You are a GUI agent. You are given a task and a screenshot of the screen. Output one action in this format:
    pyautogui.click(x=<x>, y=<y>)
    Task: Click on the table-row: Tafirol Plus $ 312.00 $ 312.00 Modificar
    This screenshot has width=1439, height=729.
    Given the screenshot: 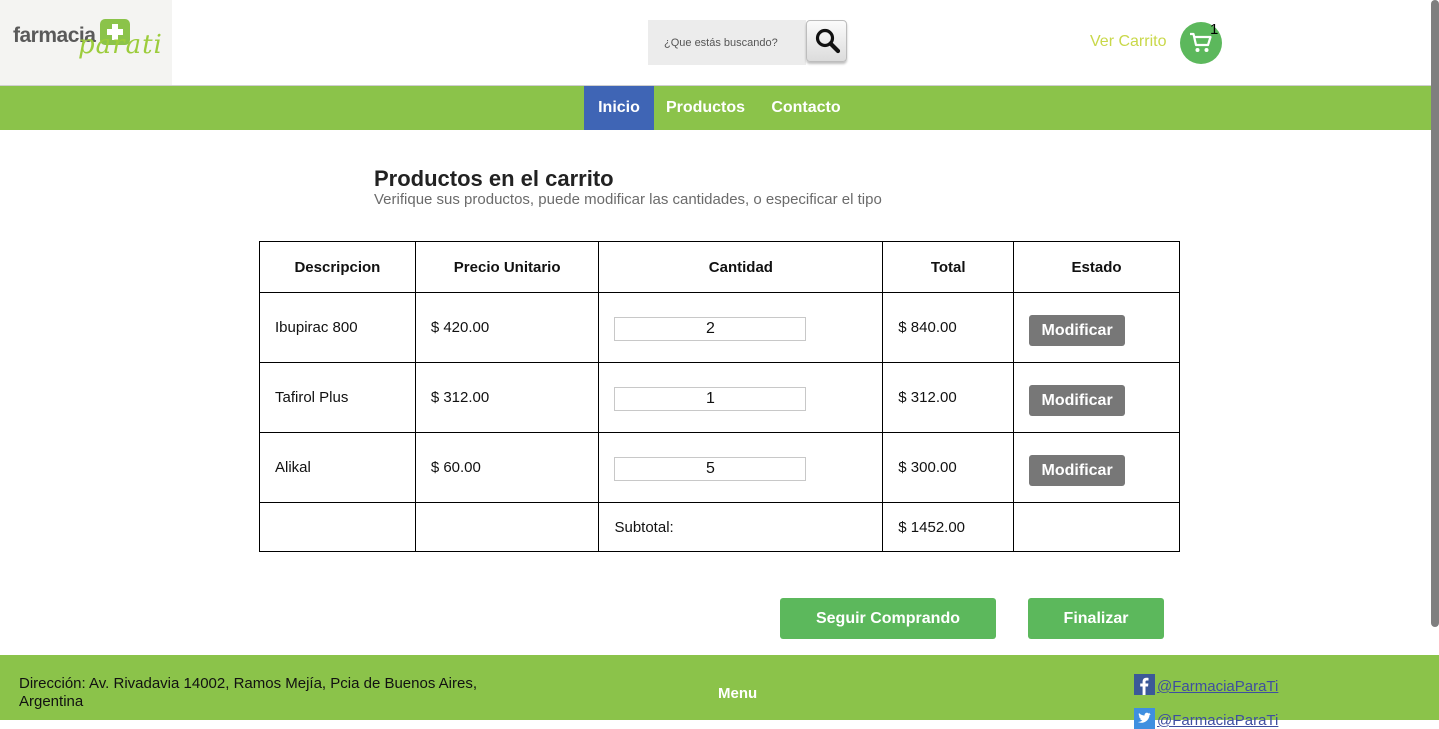 What is the action you would take?
    pyautogui.click(x=719, y=397)
    